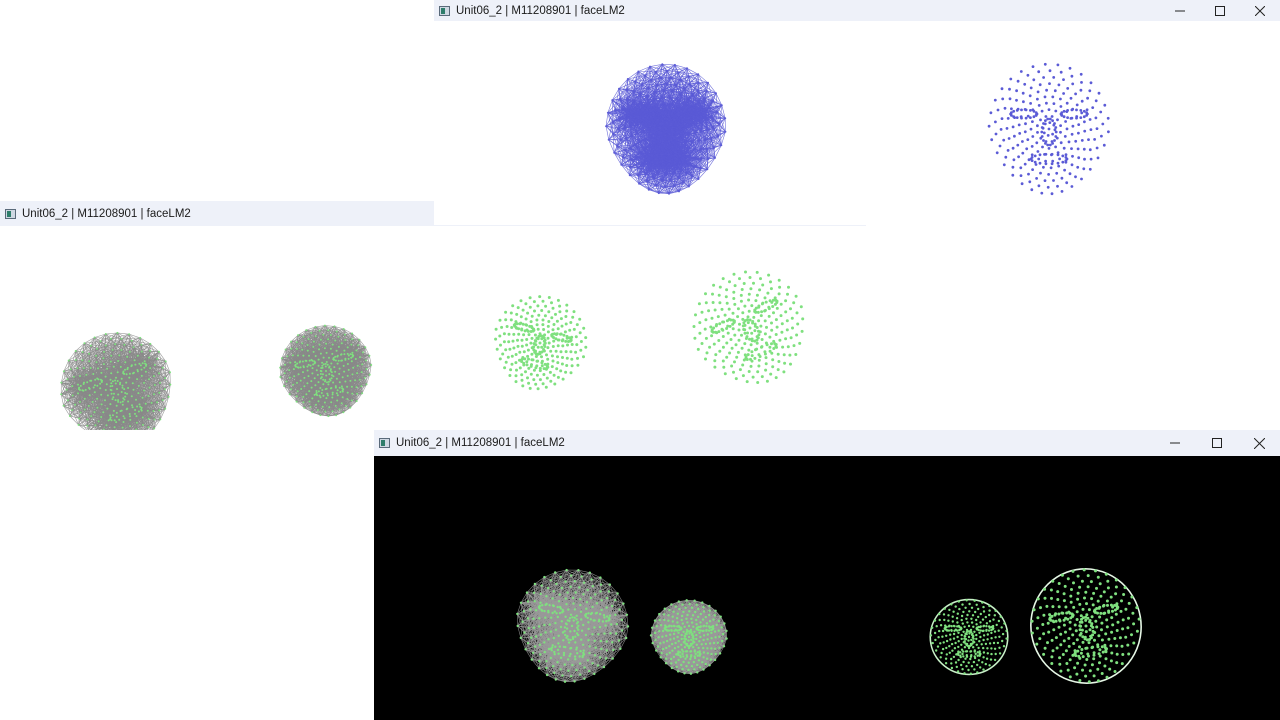 The width and height of the screenshot is (1280, 720). What do you see at coordinates (217, 213) in the screenshot?
I see `titlebar-middle: Unit06_2 | M11208901 | faceLM2` at bounding box center [217, 213].